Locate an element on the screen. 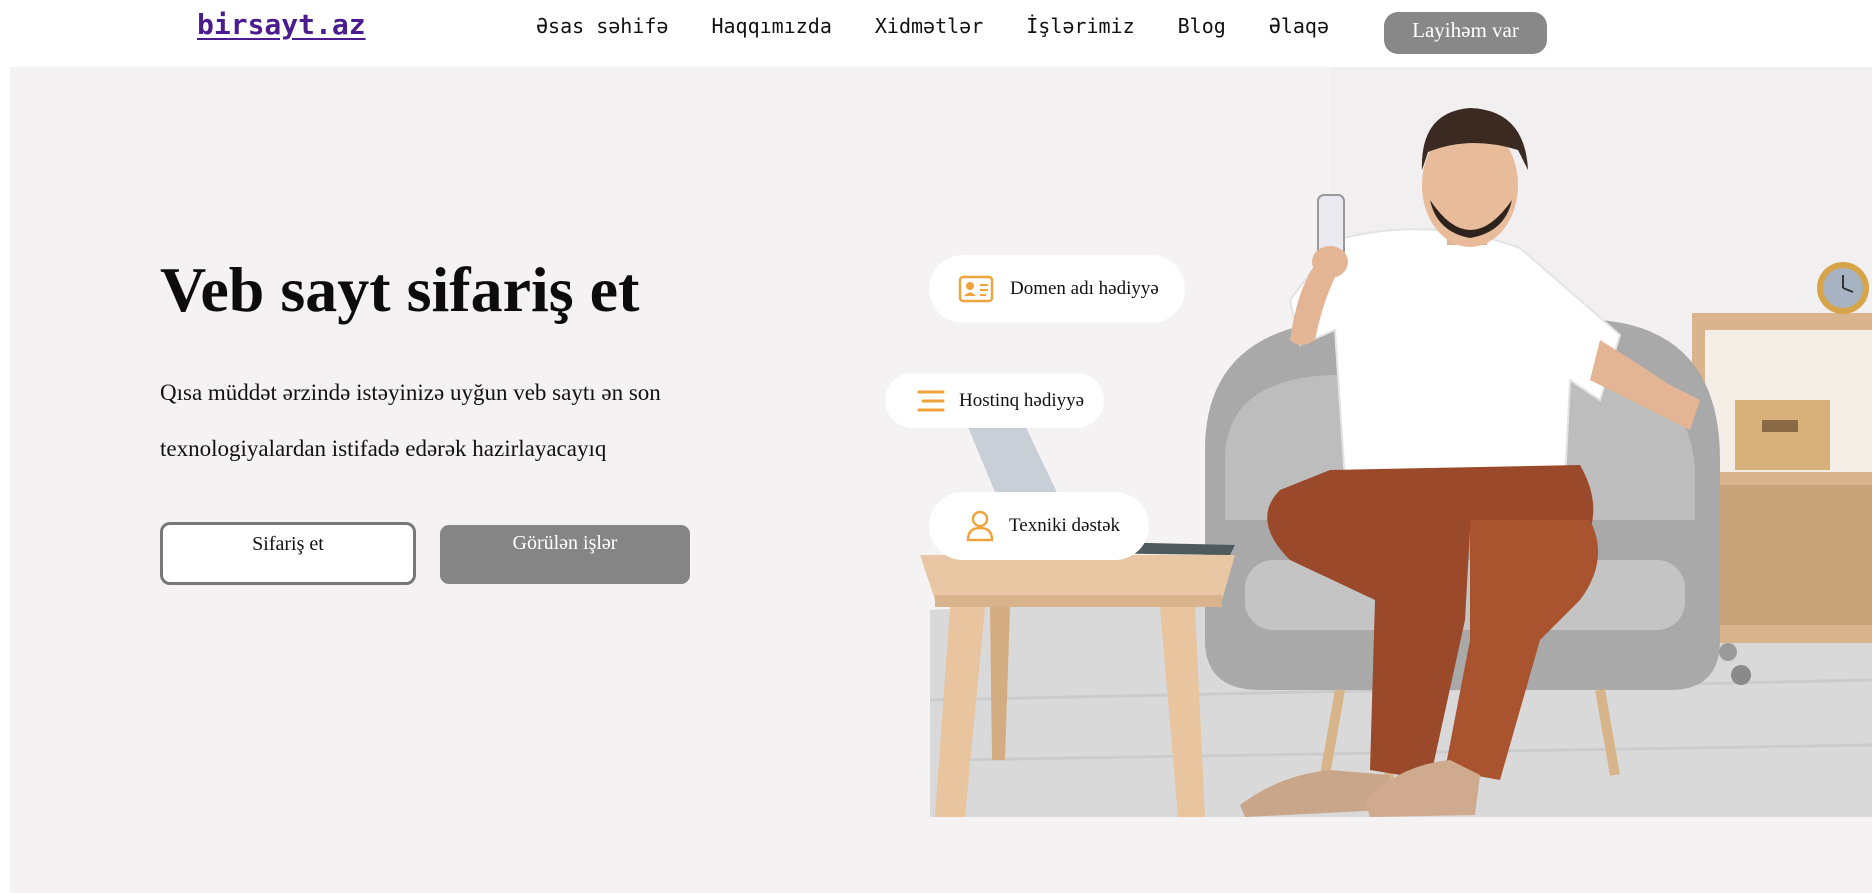 This screenshot has width=1872, height=893. site-logo: birsayt.az is located at coordinates (281, 24).